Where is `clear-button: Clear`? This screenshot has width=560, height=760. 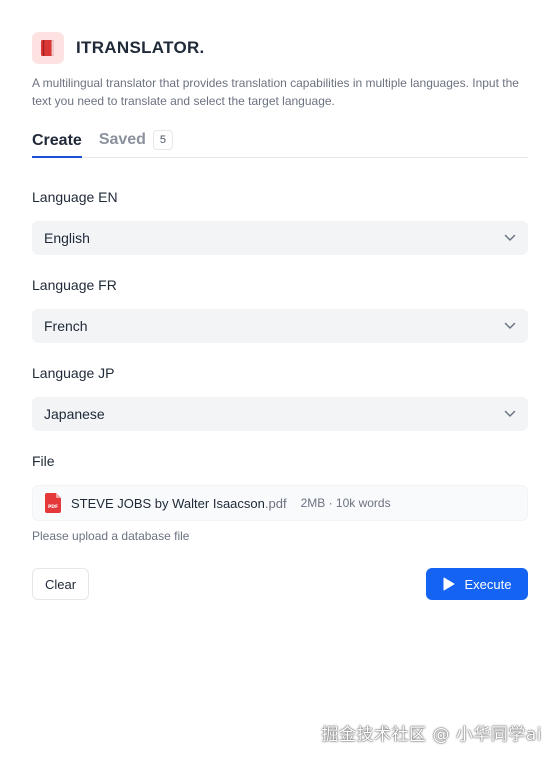
clear-button: Clear is located at coordinates (61, 584).